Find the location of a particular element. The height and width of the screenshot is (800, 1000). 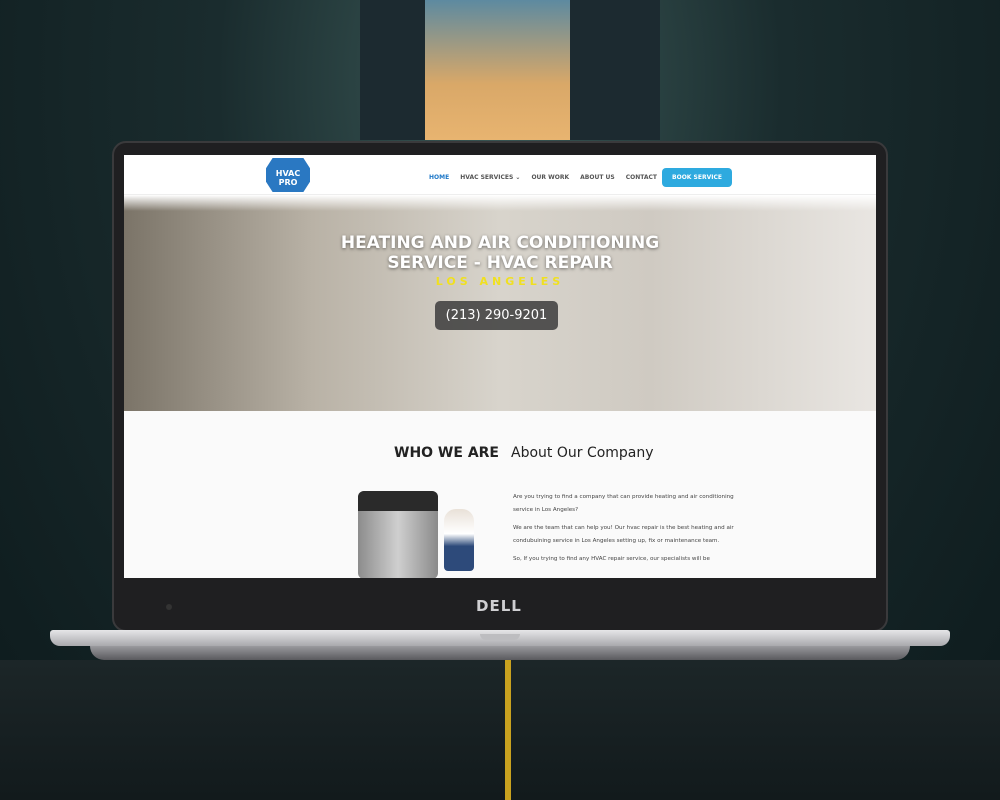

laptop-base-bottom is located at coordinates (500, 653).